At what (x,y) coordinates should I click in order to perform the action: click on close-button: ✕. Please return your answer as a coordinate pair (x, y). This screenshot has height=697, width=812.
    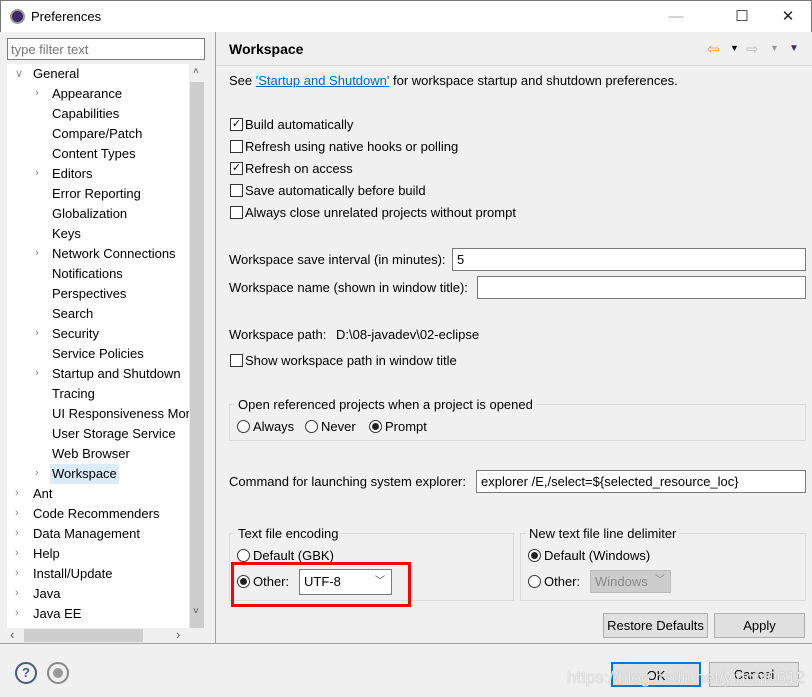
    Looking at the image, I should click on (788, 17).